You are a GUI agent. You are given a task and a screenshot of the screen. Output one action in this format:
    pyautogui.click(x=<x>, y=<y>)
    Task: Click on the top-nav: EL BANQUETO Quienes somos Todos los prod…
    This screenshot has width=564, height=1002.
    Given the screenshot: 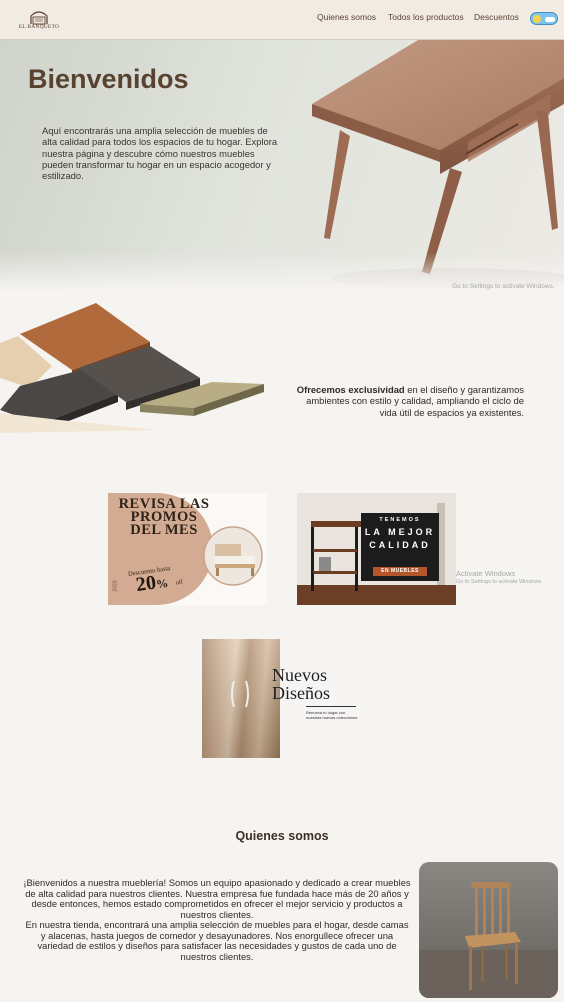 What is the action you would take?
    pyautogui.click(x=282, y=20)
    